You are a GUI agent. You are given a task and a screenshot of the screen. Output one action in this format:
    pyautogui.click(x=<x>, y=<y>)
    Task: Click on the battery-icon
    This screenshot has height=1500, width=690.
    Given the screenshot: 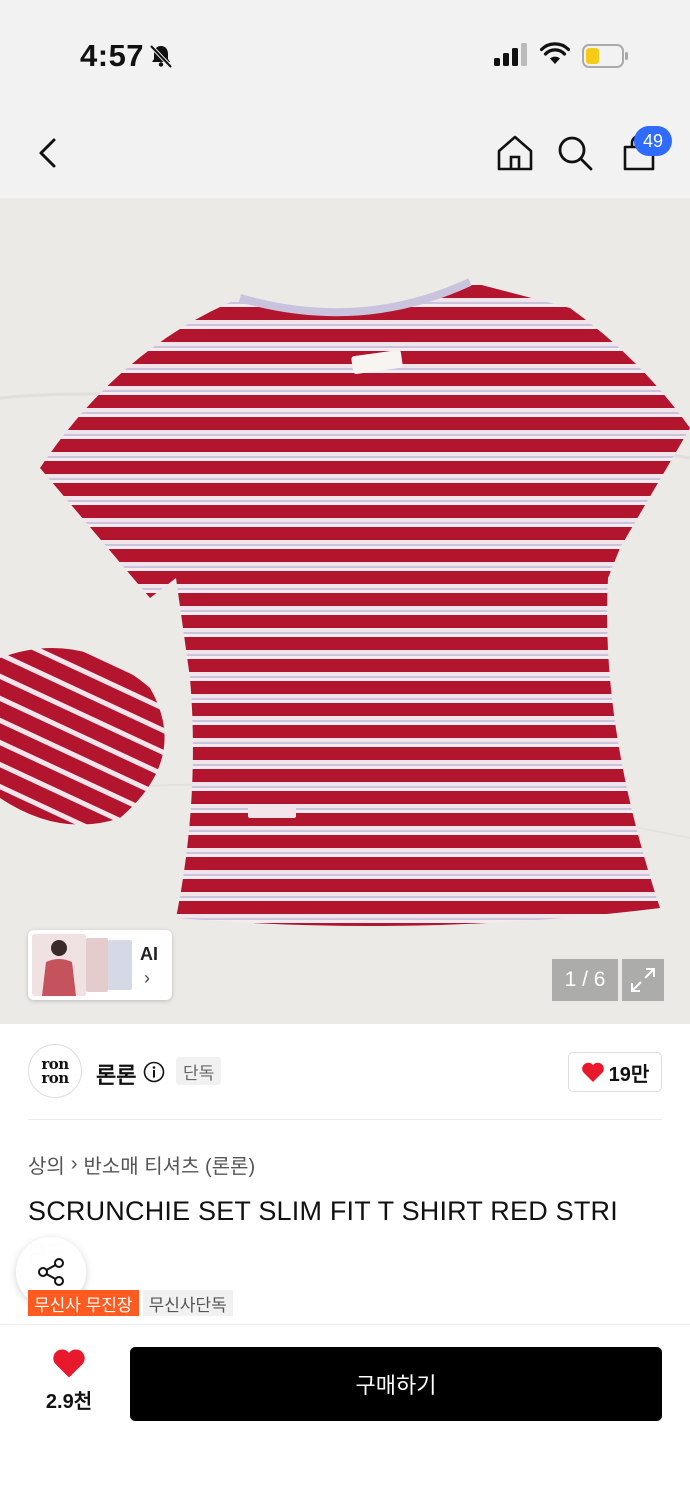 What is the action you would take?
    pyautogui.click(x=605, y=56)
    